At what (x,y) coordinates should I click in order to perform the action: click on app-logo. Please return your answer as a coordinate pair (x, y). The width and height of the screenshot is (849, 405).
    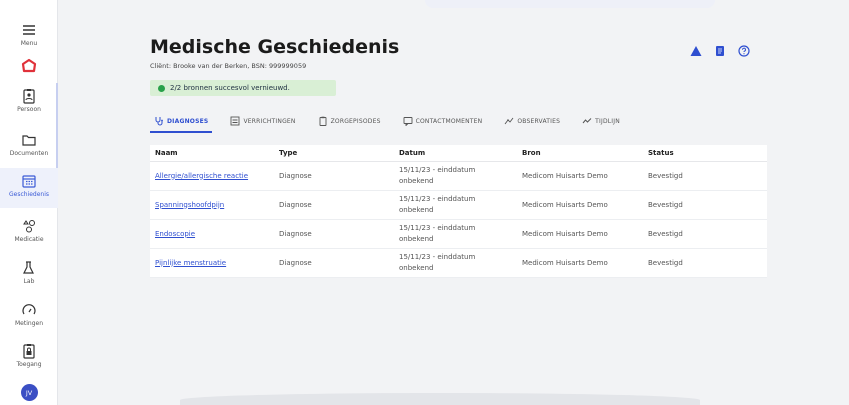
    Looking at the image, I should click on (29, 66).